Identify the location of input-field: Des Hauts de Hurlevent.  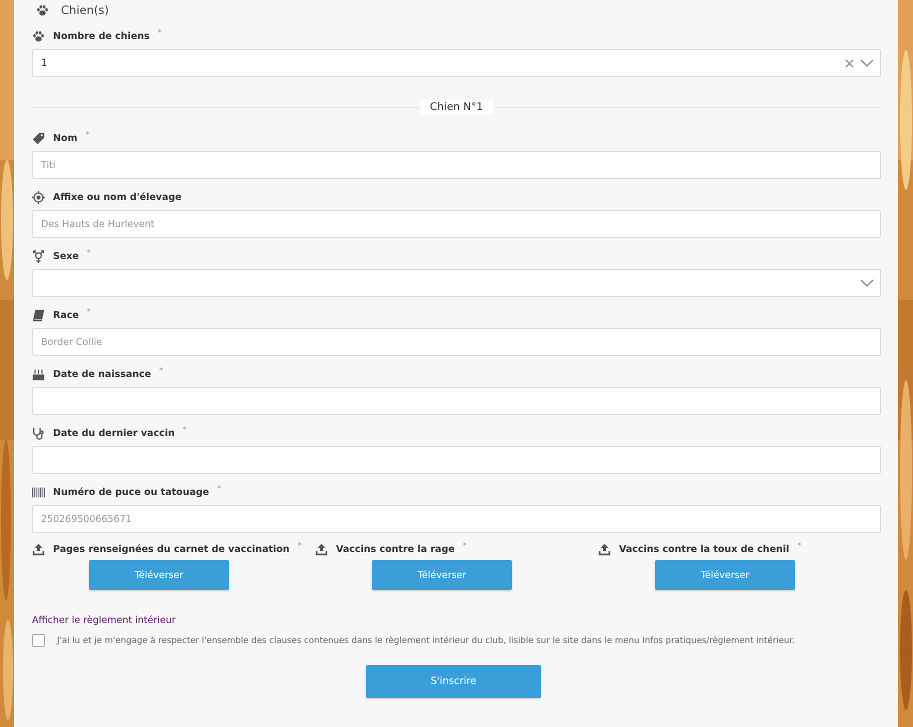
(456, 224).